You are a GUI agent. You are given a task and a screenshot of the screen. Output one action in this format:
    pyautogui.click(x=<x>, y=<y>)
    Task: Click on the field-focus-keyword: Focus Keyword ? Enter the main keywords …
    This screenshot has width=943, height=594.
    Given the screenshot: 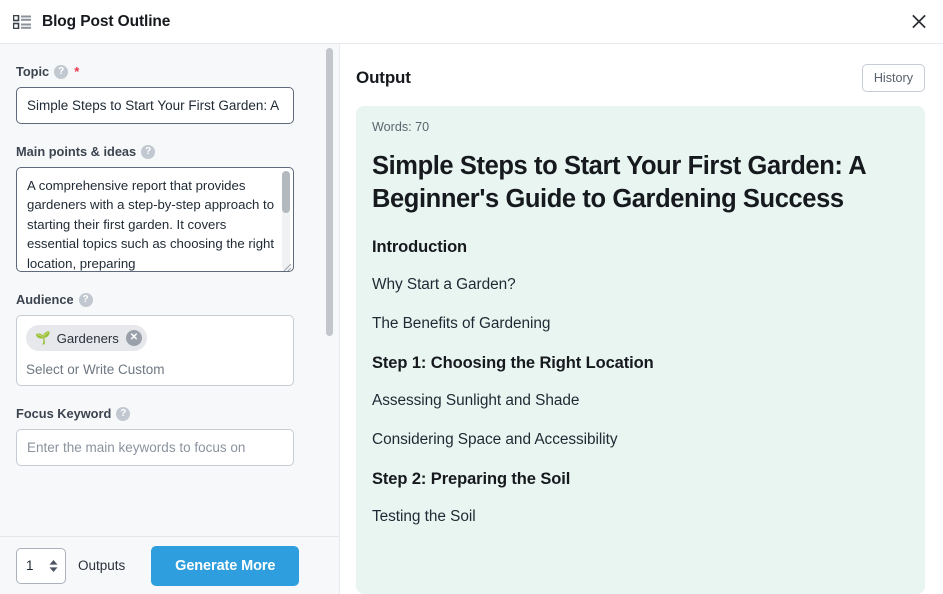 What is the action you would take?
    pyautogui.click(x=169, y=436)
    